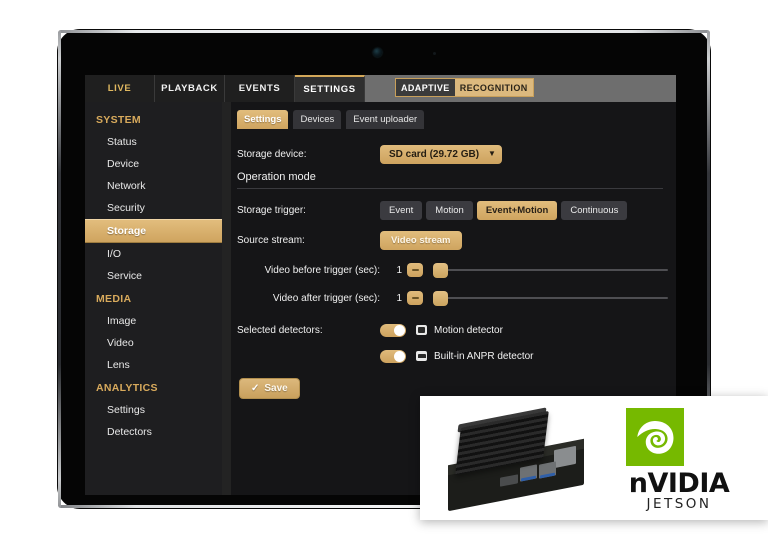  I want to click on video-before-trigger-label: Video before trigger (sec):, so click(322, 270).